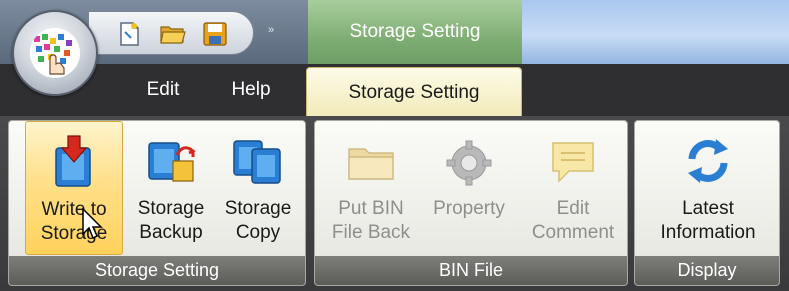 This screenshot has width=789, height=291. I want to click on app-logo-icon, so click(55, 53).